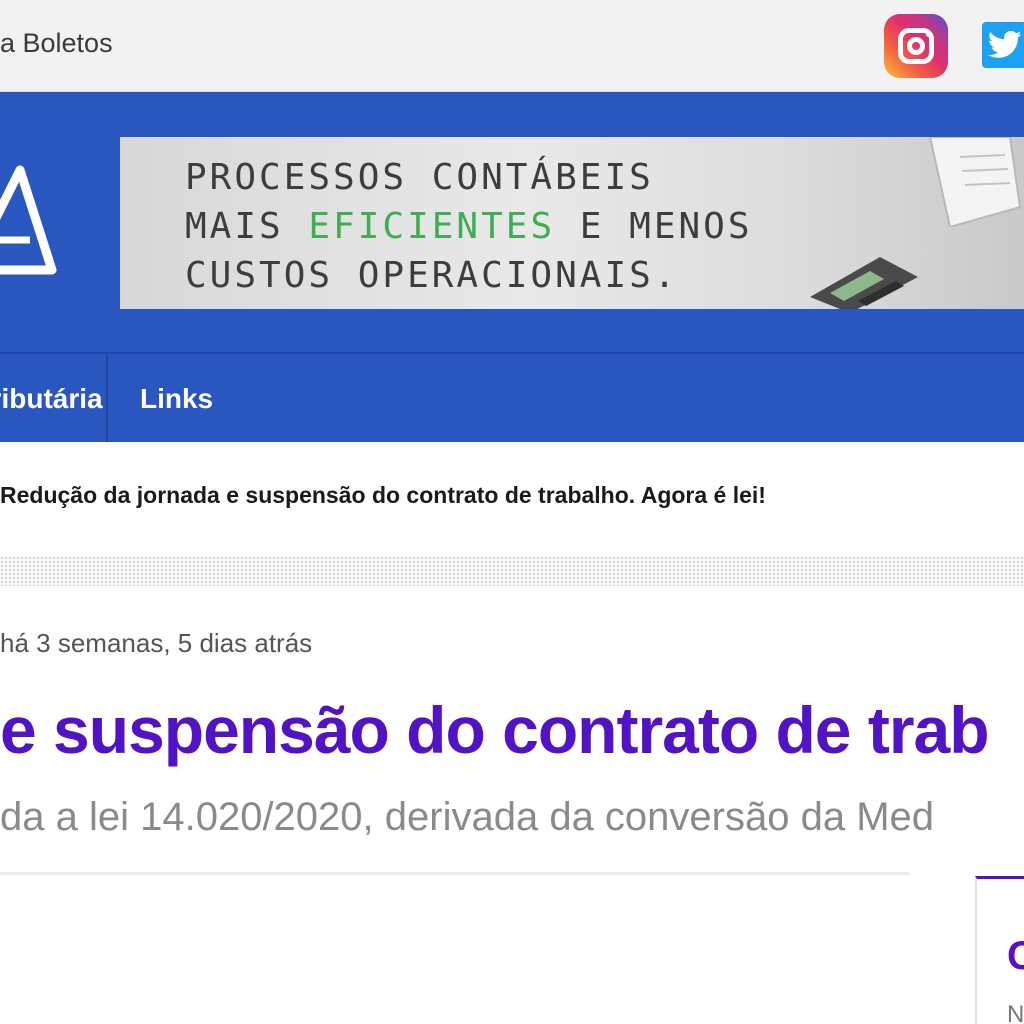  I want to click on topbar-link-boletos: a Boletos, so click(56, 43).